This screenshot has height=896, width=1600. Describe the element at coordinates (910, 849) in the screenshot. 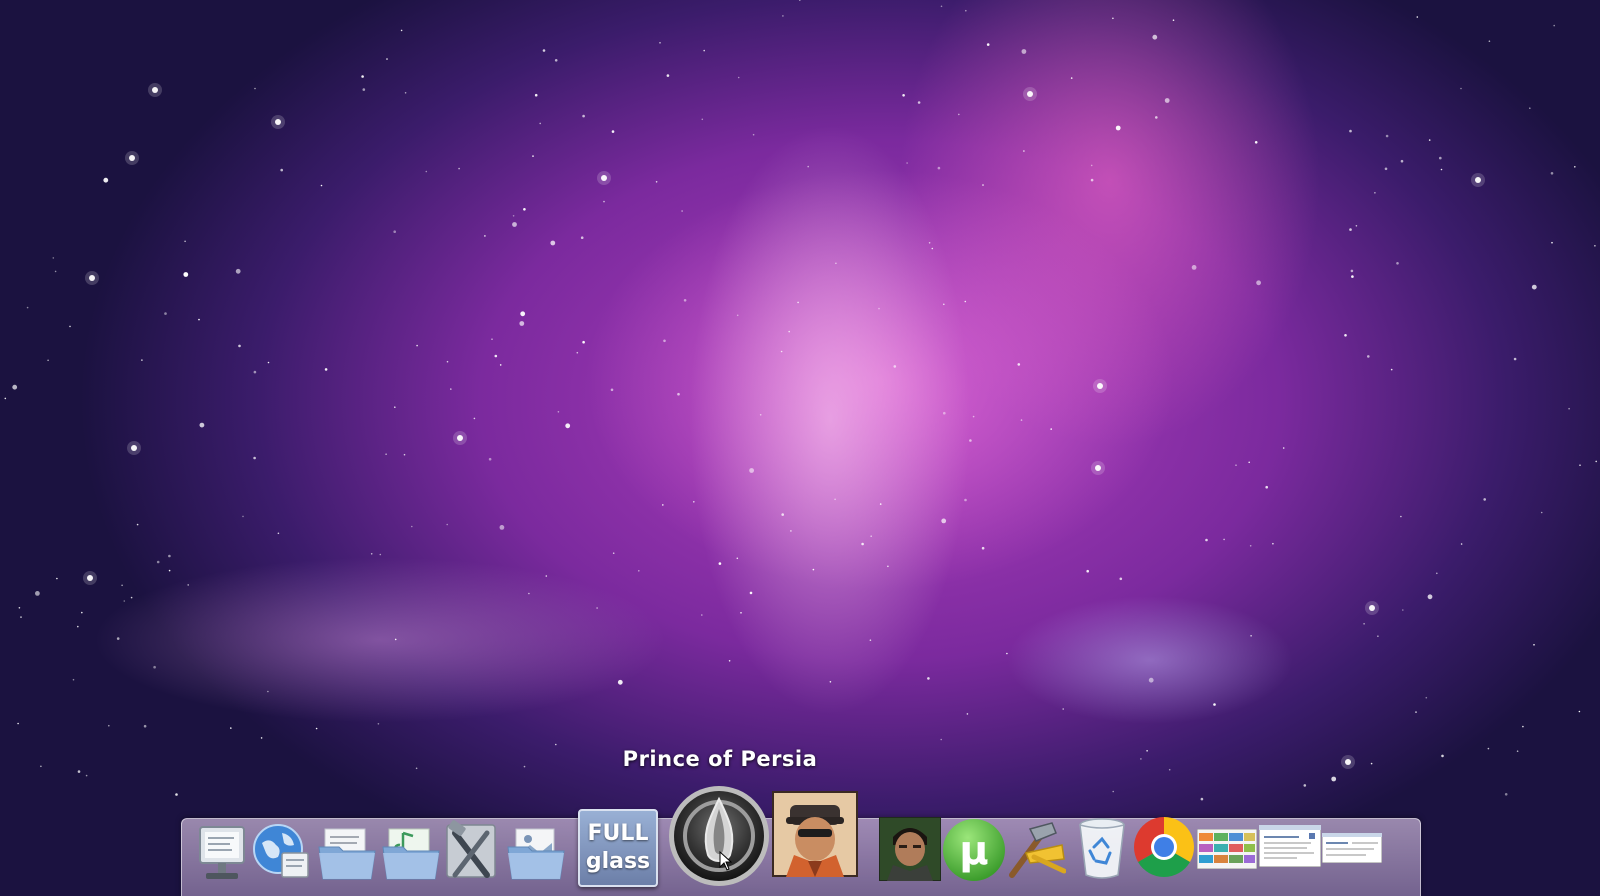

I see `game-soldier-icon` at that location.